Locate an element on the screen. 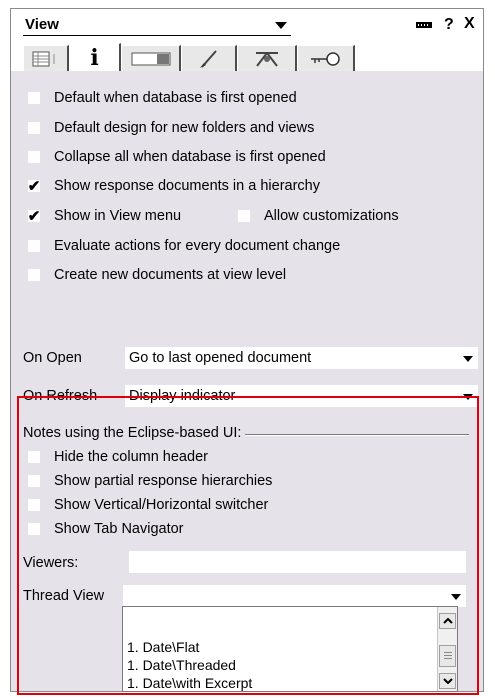 This screenshot has height=700, width=495. on-open-select: Go to last opened document is located at coordinates (301, 358).